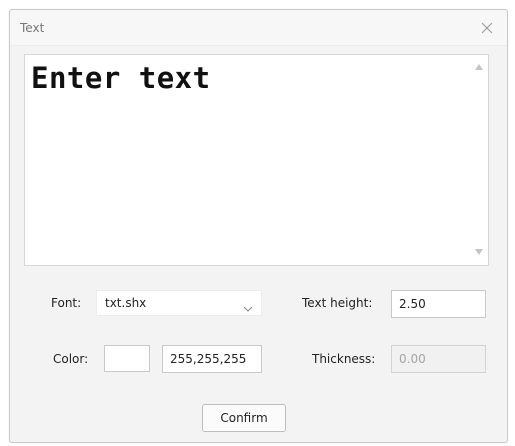  What do you see at coordinates (66, 303) in the screenshot?
I see `font-label: Font:` at bounding box center [66, 303].